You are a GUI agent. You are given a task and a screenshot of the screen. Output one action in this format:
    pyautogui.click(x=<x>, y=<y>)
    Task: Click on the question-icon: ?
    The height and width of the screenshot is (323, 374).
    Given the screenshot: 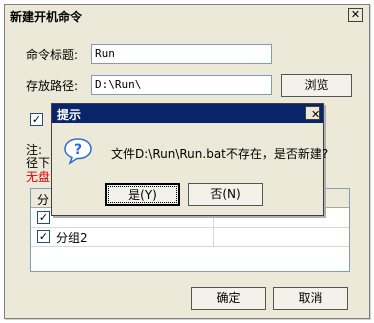 What is the action you would take?
    pyautogui.click(x=78, y=151)
    